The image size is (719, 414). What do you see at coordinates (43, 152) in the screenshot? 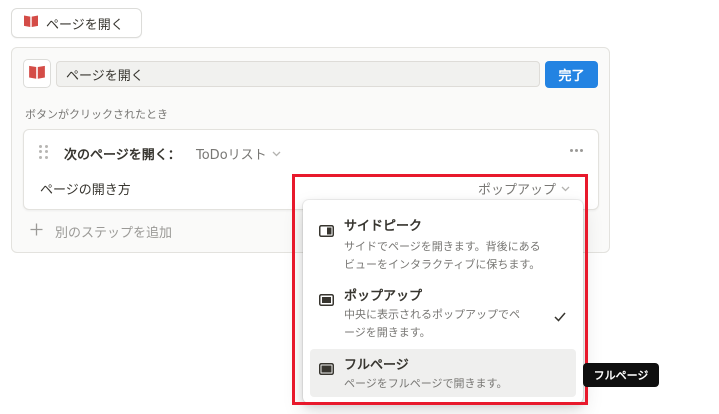
I see `drag-handle-icon` at bounding box center [43, 152].